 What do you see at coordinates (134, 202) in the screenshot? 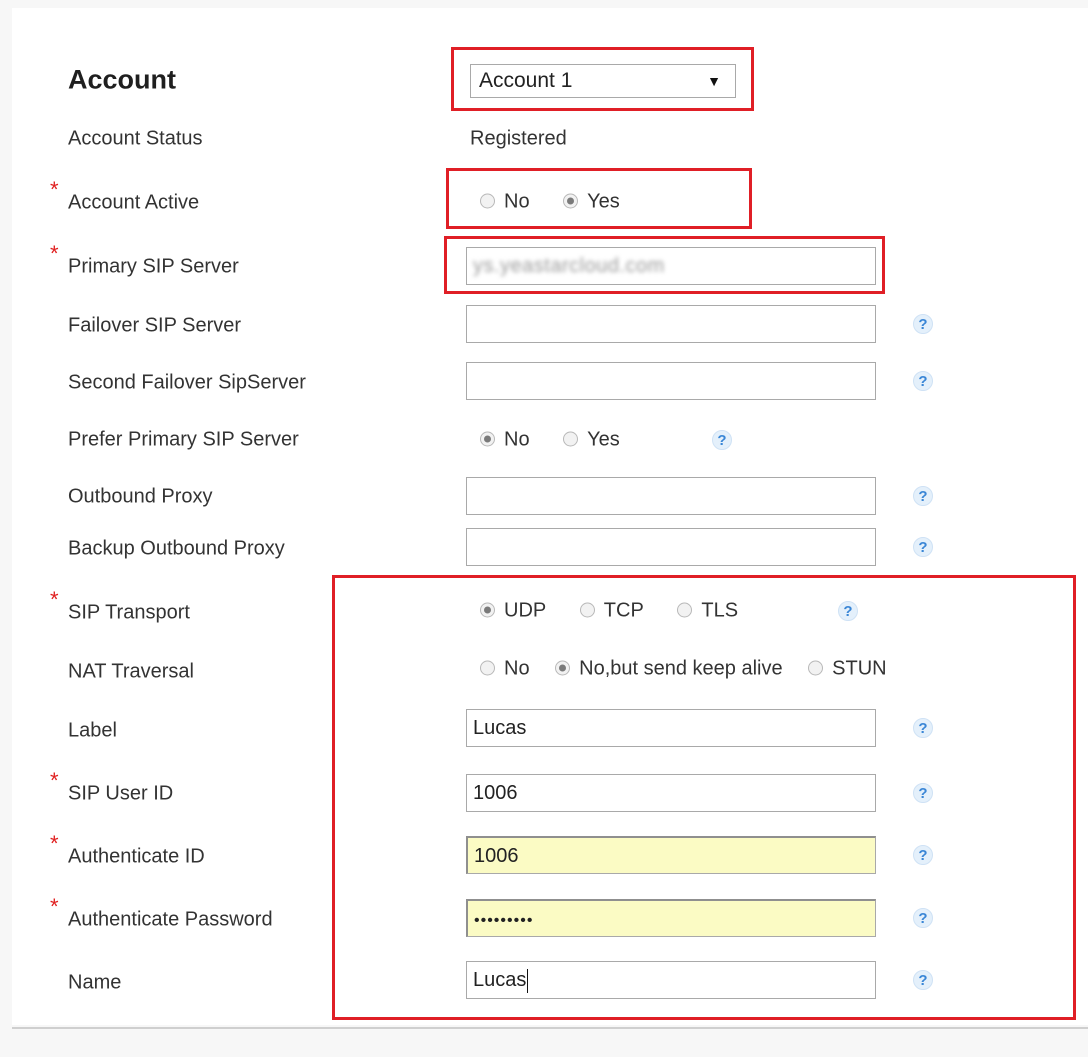
I see `account-active-label: Account Active` at bounding box center [134, 202].